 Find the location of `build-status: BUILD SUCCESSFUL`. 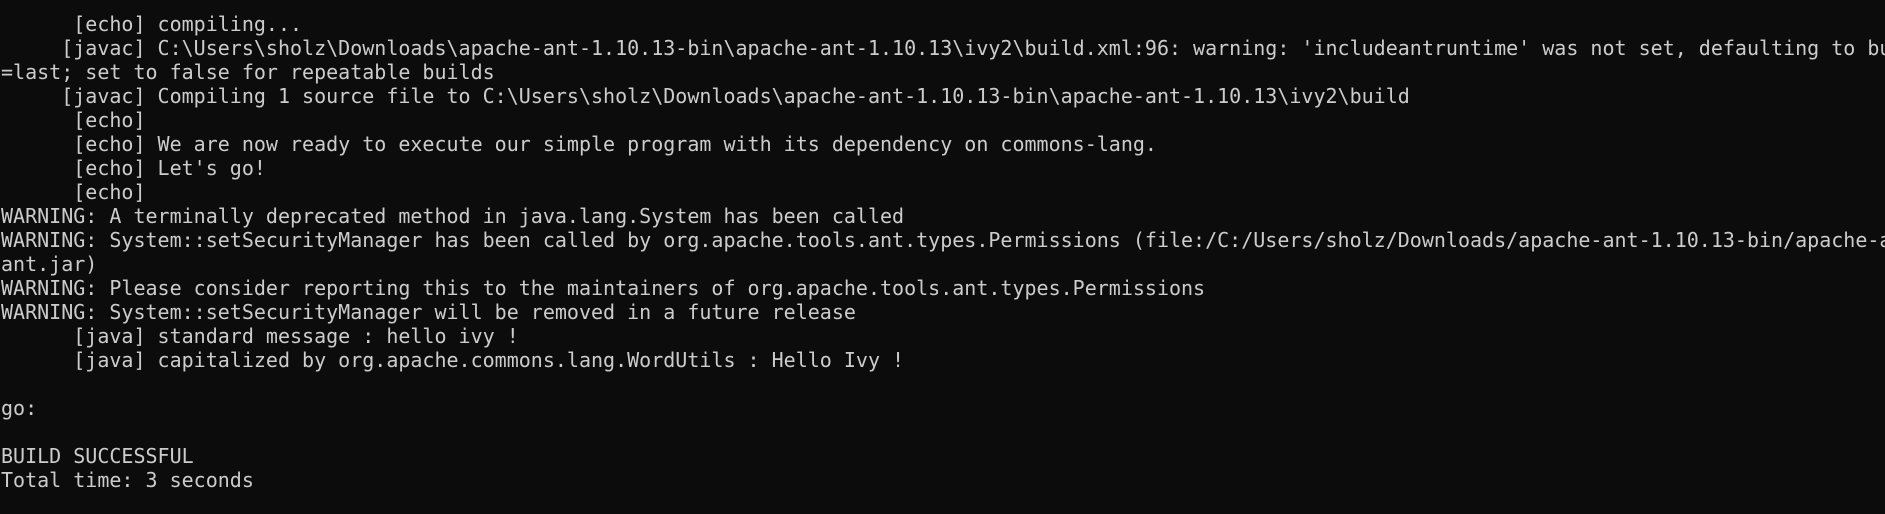

build-status: BUILD SUCCESSFUL is located at coordinates (97, 456).